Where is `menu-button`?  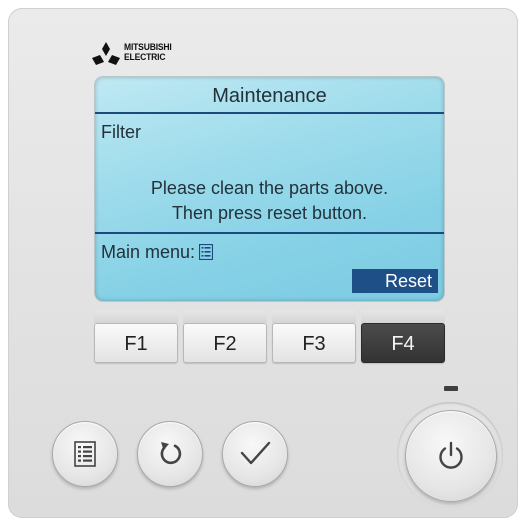
menu-button is located at coordinates (85, 454).